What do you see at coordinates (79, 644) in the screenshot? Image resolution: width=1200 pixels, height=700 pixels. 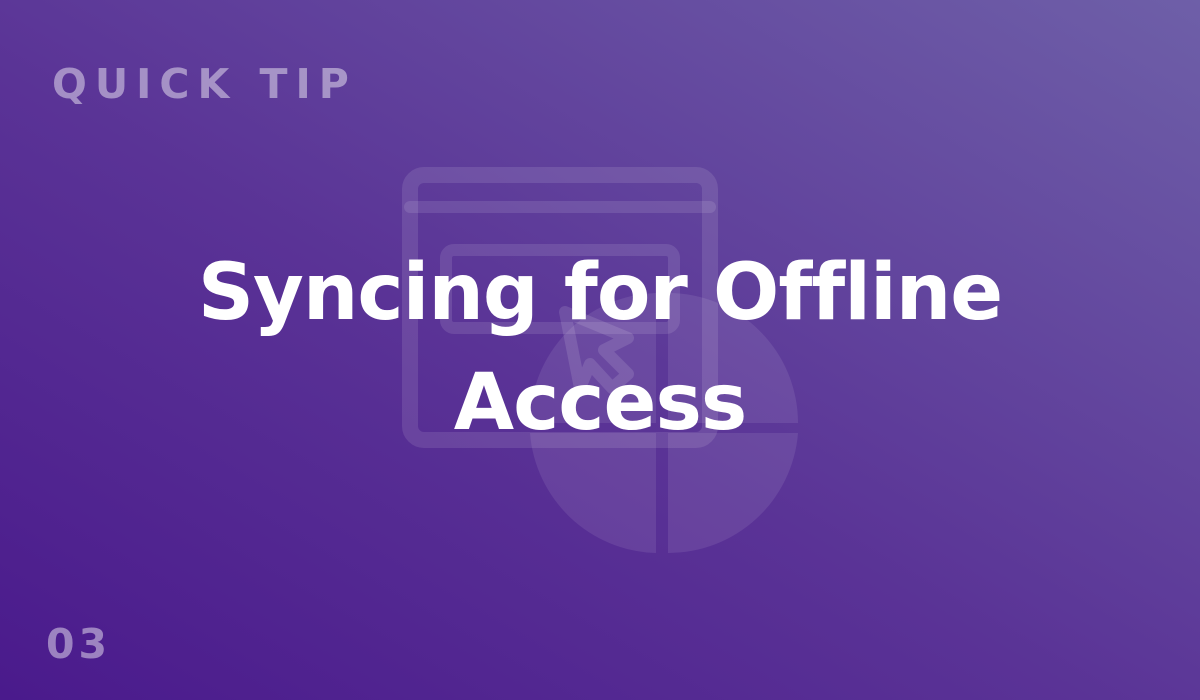 I see `tip-number: 03` at bounding box center [79, 644].